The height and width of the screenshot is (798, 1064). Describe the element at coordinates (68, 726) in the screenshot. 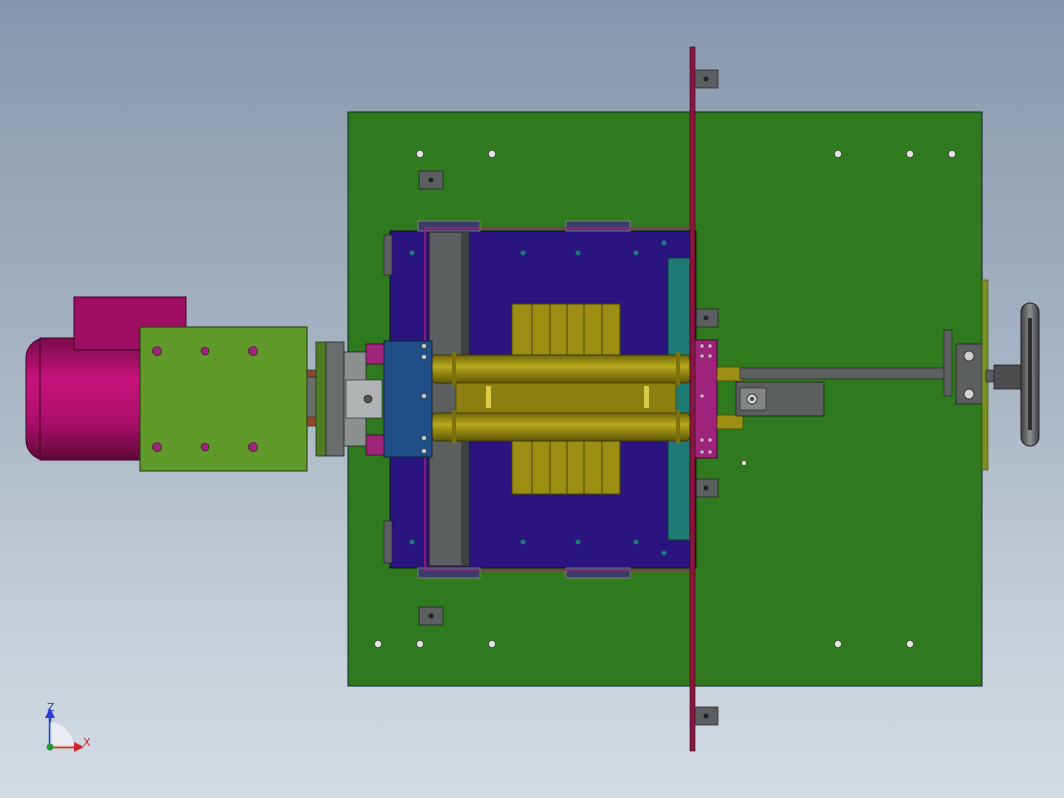

I see `axis-triad: Z X` at that location.